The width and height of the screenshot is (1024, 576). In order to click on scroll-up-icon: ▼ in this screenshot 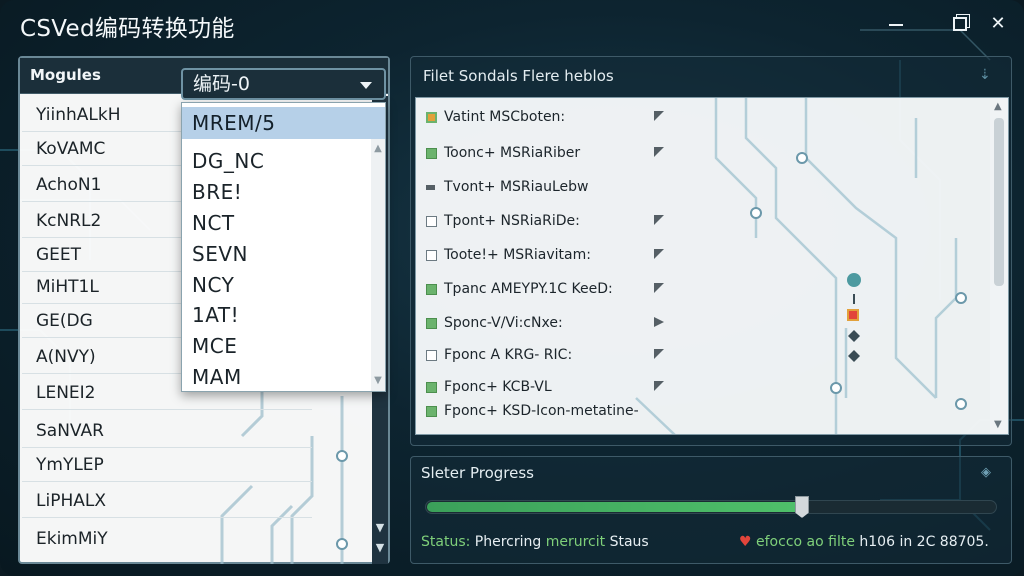, I will do `click(380, 528)`.